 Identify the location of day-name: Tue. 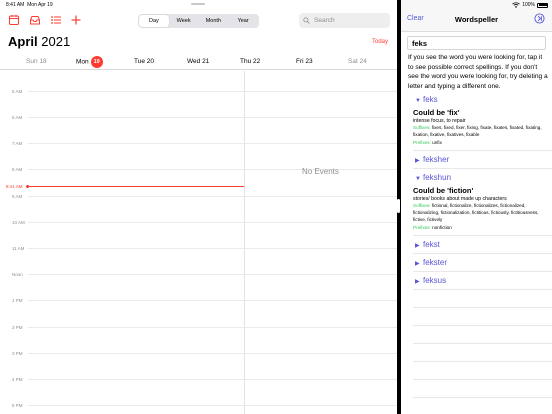
(139, 61).